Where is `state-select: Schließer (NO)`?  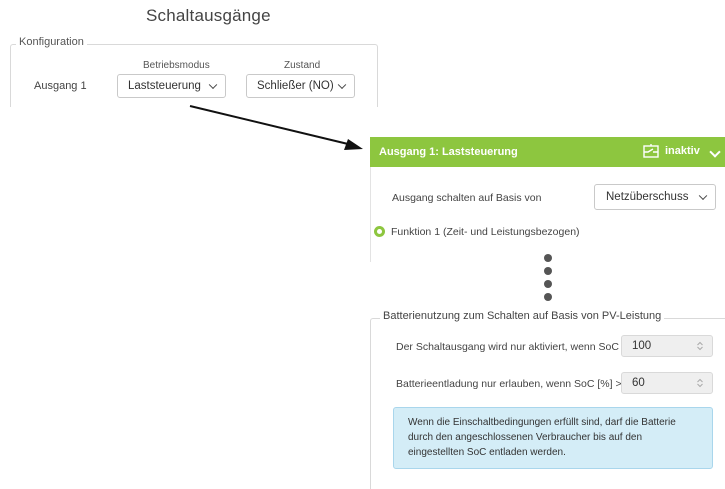
state-select: Schließer (NO) is located at coordinates (300, 86).